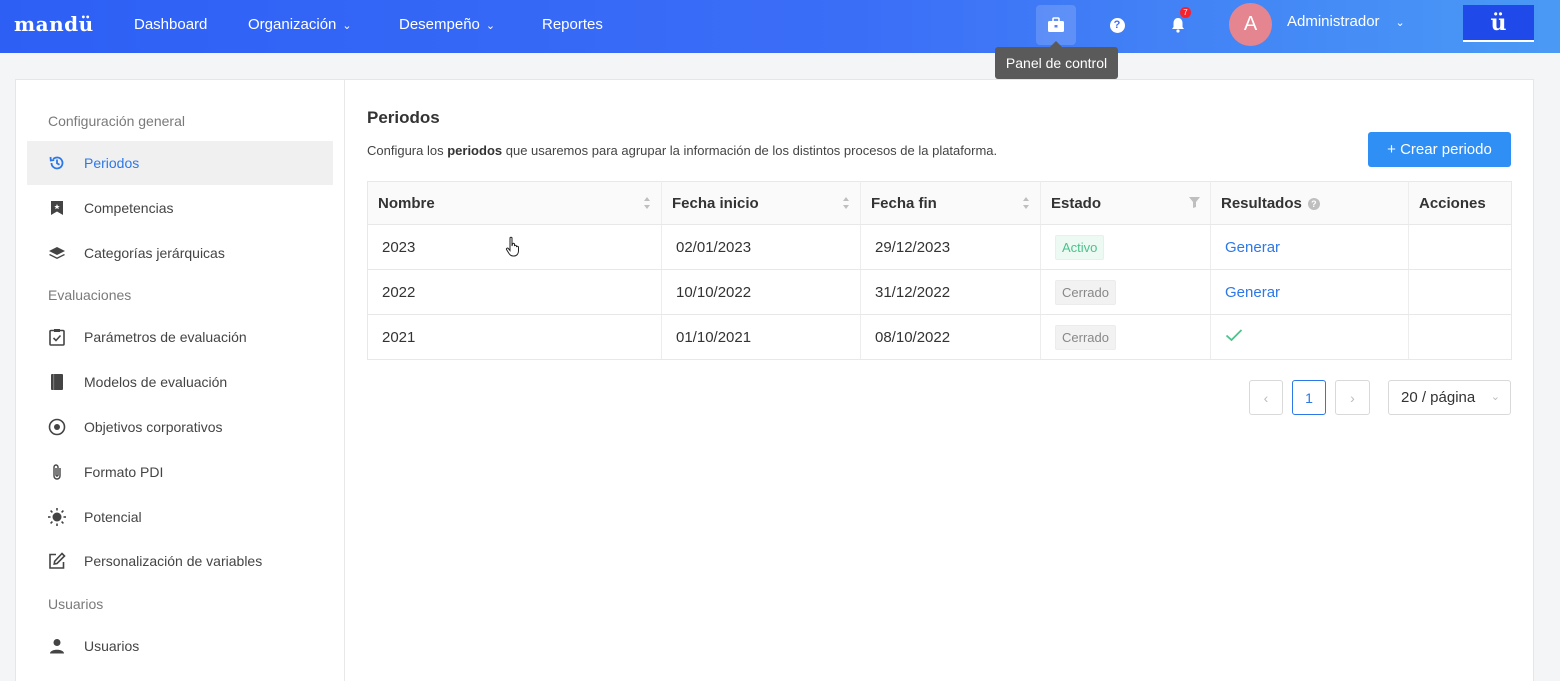 Image resolution: width=1560 pixels, height=681 pixels. What do you see at coordinates (1309, 397) in the screenshot?
I see `page-1-button: 1` at bounding box center [1309, 397].